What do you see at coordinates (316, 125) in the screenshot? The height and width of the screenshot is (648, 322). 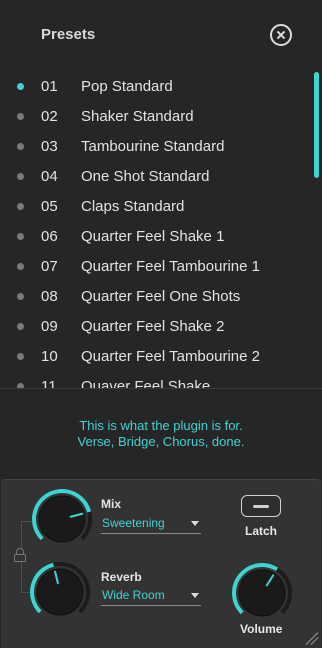 I see `preset-list-scrollbar` at bounding box center [316, 125].